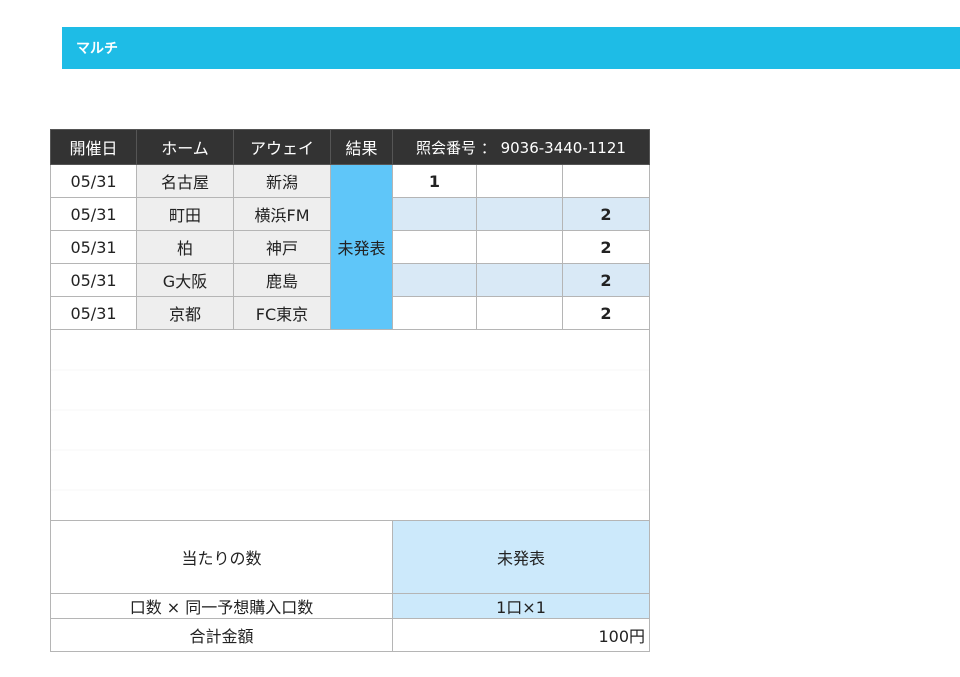  Describe the element at coordinates (221, 635) in the screenshot. I see `total-label: 合計金額` at that location.